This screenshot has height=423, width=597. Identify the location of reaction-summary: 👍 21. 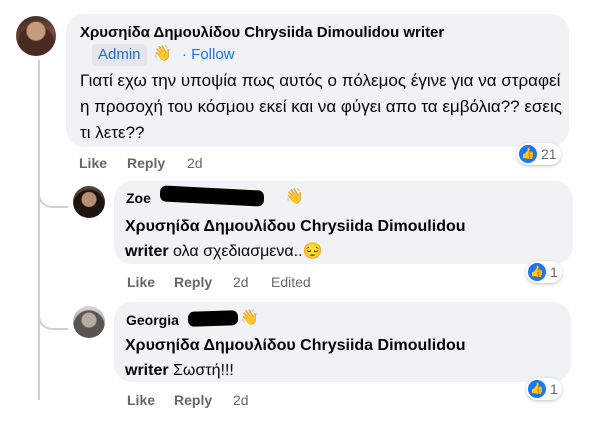
(539, 154).